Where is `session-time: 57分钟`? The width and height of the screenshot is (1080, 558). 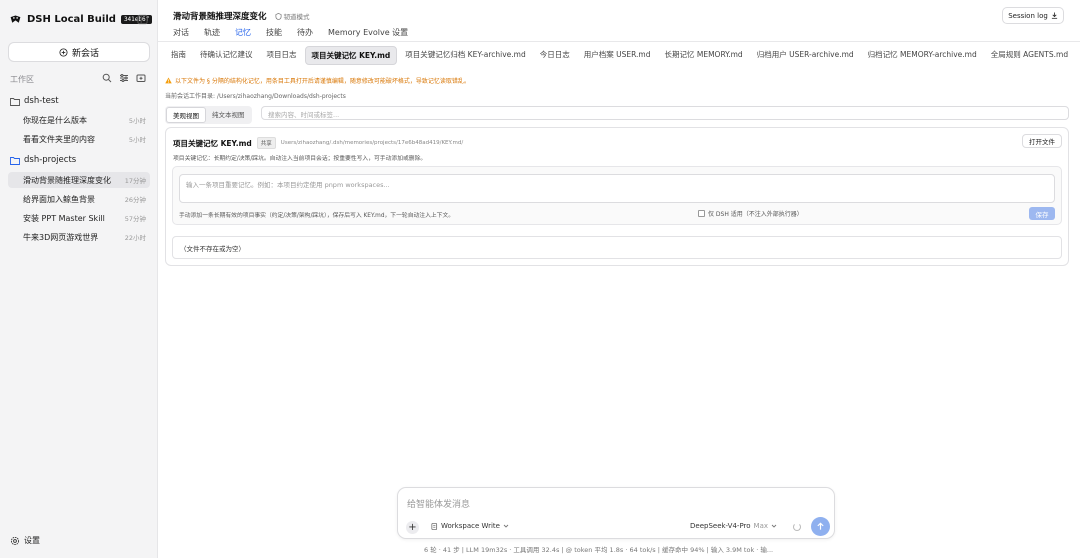
session-time: 57分钟 is located at coordinates (135, 219).